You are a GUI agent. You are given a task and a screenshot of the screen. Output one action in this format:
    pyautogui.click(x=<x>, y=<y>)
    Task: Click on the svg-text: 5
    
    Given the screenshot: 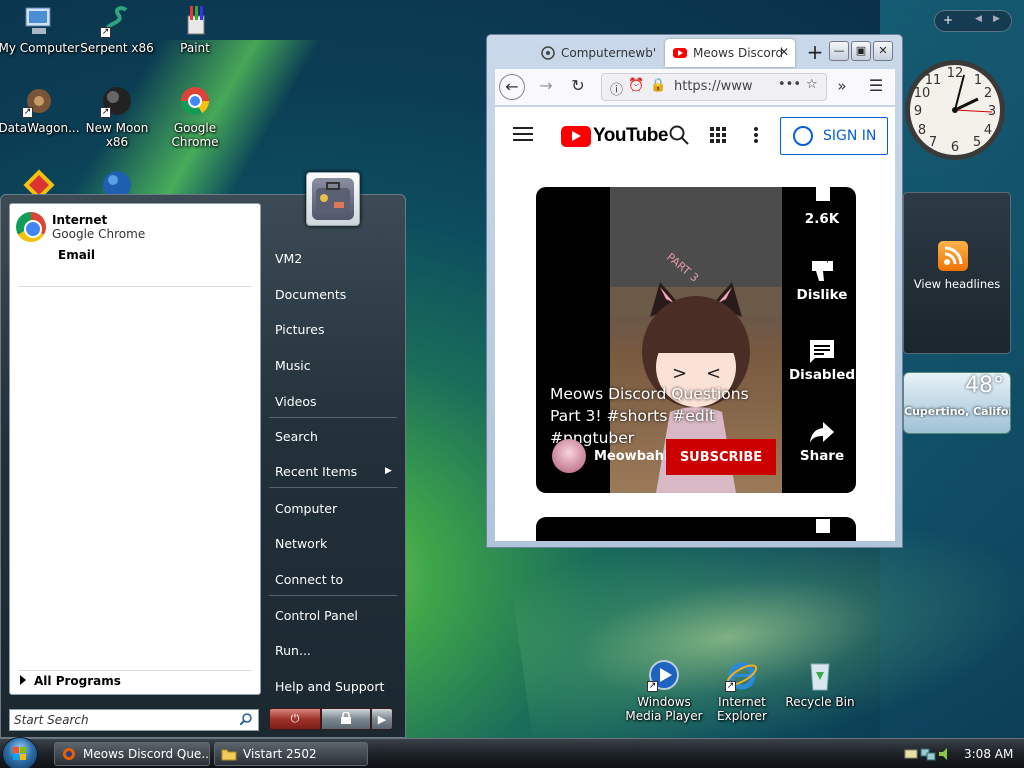 What is the action you would take?
    pyautogui.click(x=977, y=142)
    